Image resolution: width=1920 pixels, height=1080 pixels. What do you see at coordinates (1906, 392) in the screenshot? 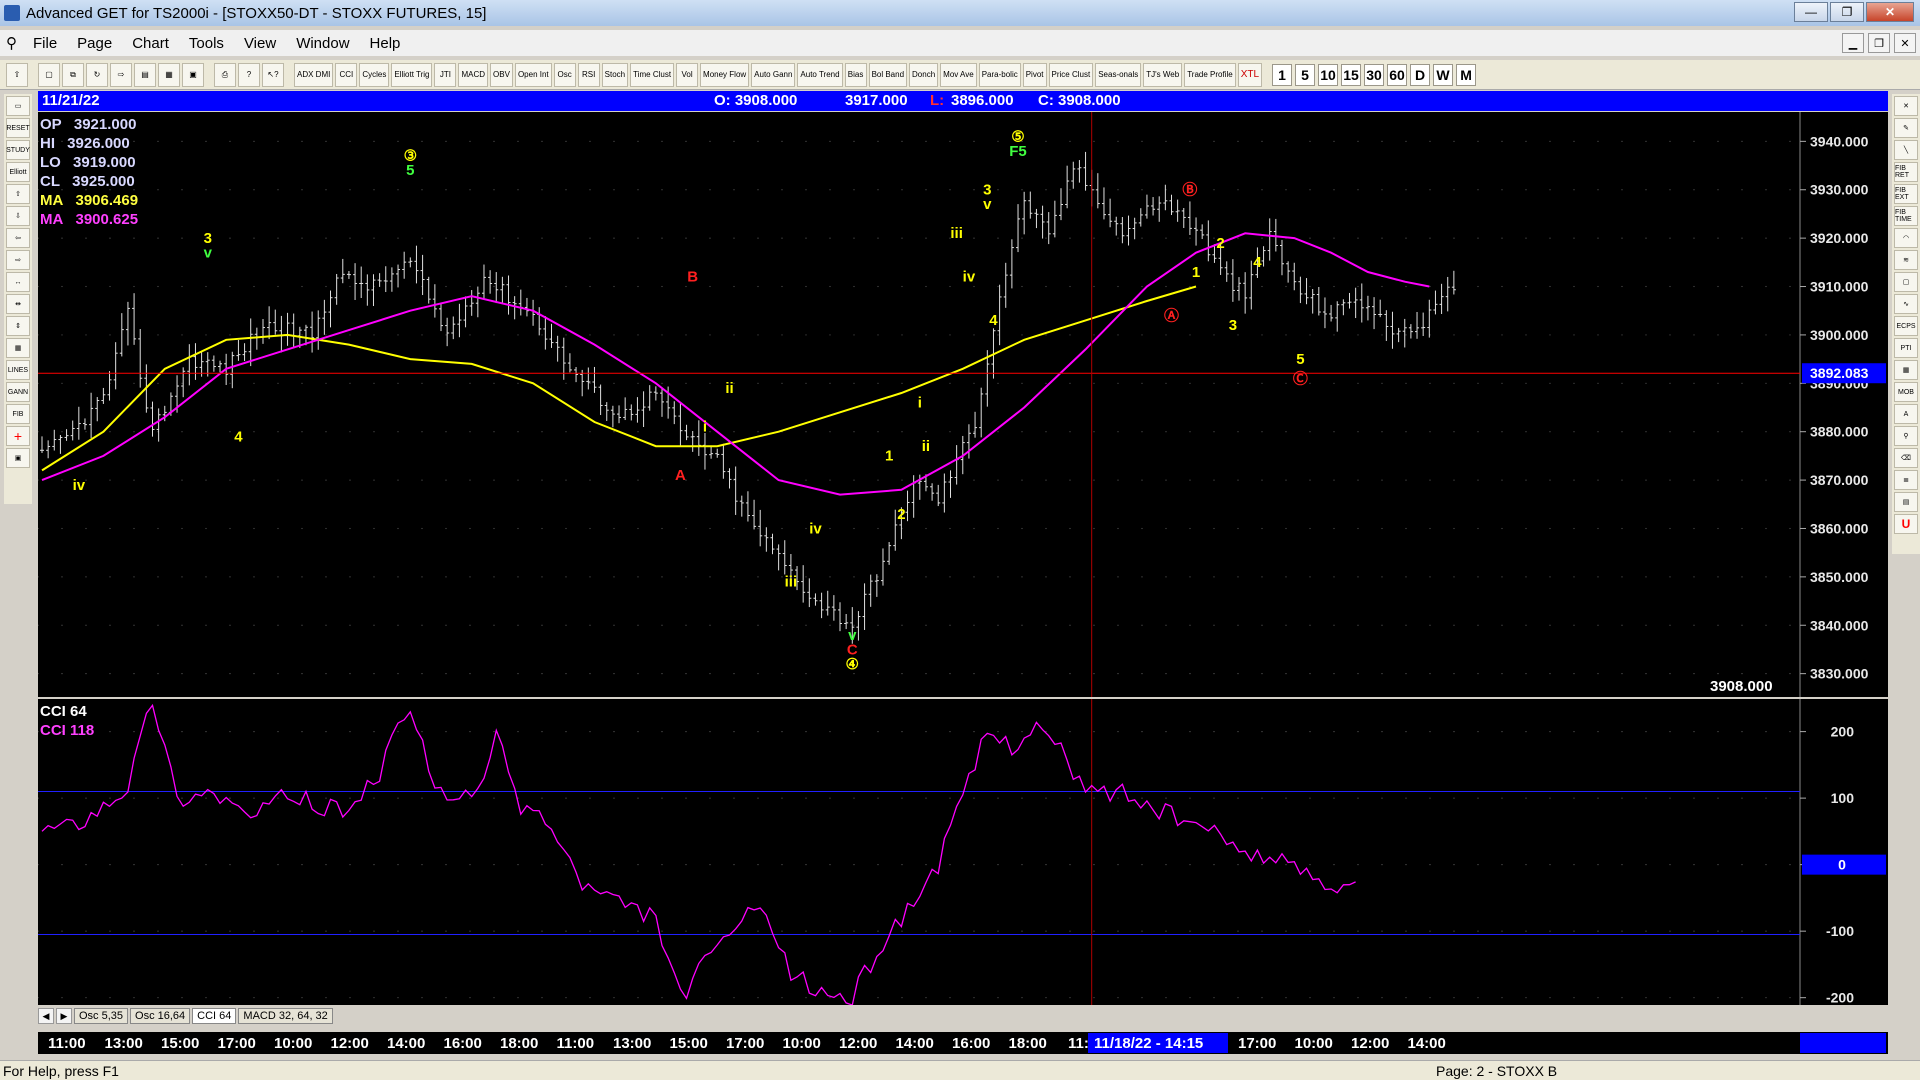
I see `mob-button: MOB` at bounding box center [1906, 392].